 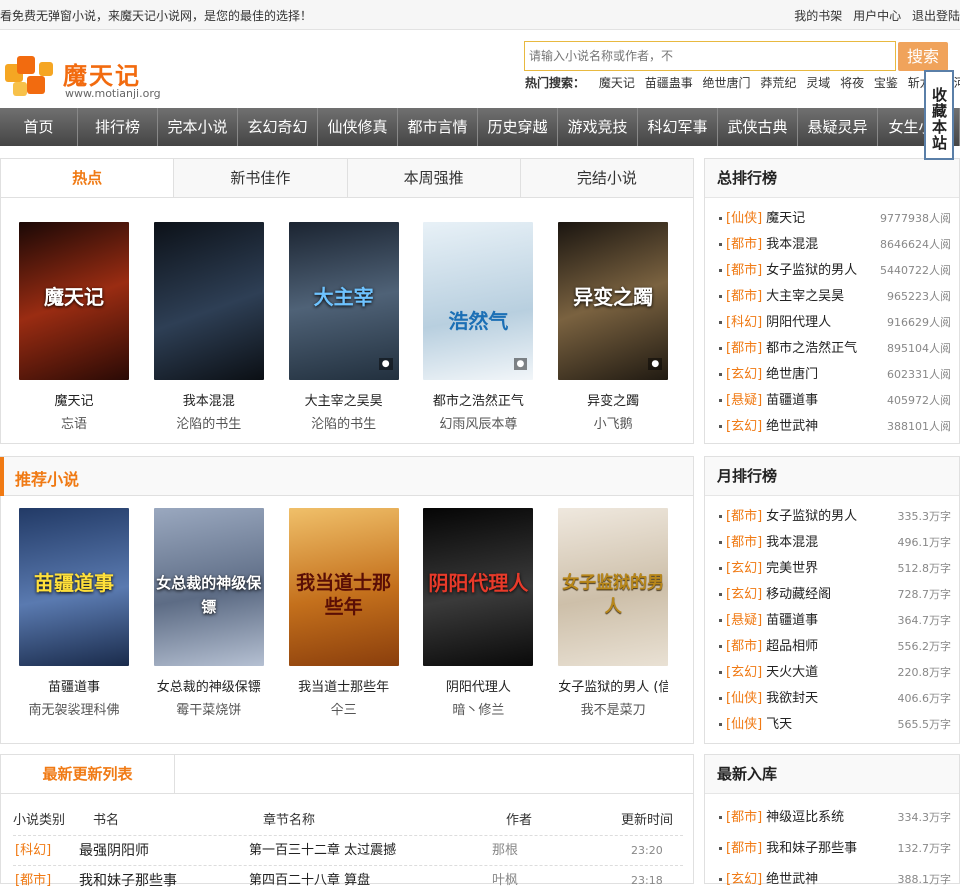 I want to click on rank-item: [玄幻] 绝世武神 388.1万字, so click(x=835, y=879).